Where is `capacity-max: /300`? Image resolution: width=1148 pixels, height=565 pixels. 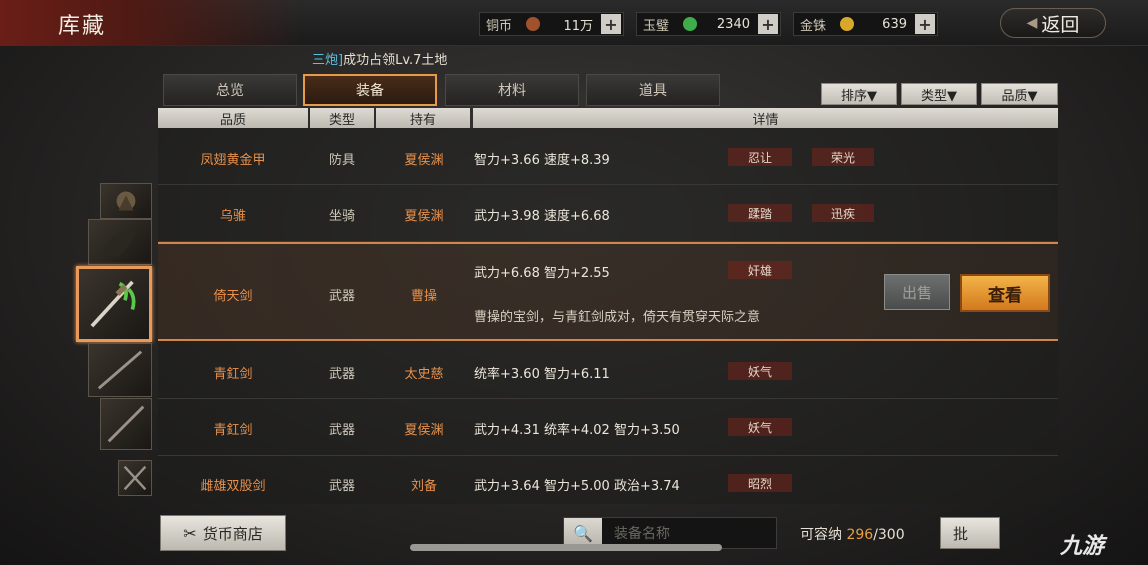 capacity-max: /300 is located at coordinates (889, 535).